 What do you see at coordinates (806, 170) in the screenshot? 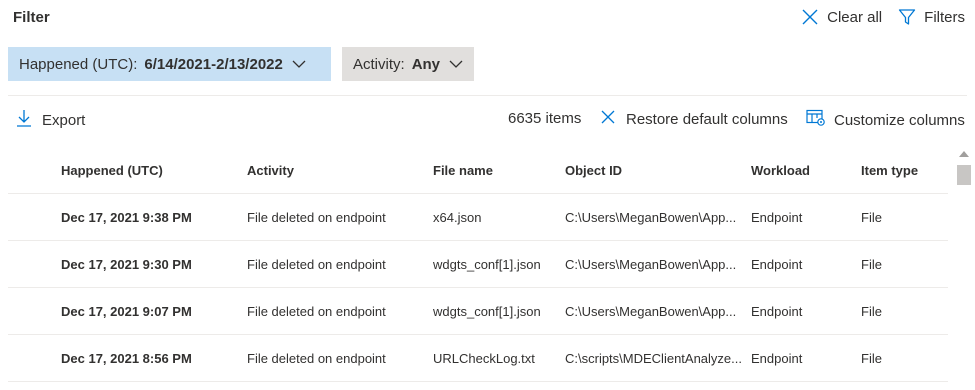
I see `column-header-workload: Workload` at bounding box center [806, 170].